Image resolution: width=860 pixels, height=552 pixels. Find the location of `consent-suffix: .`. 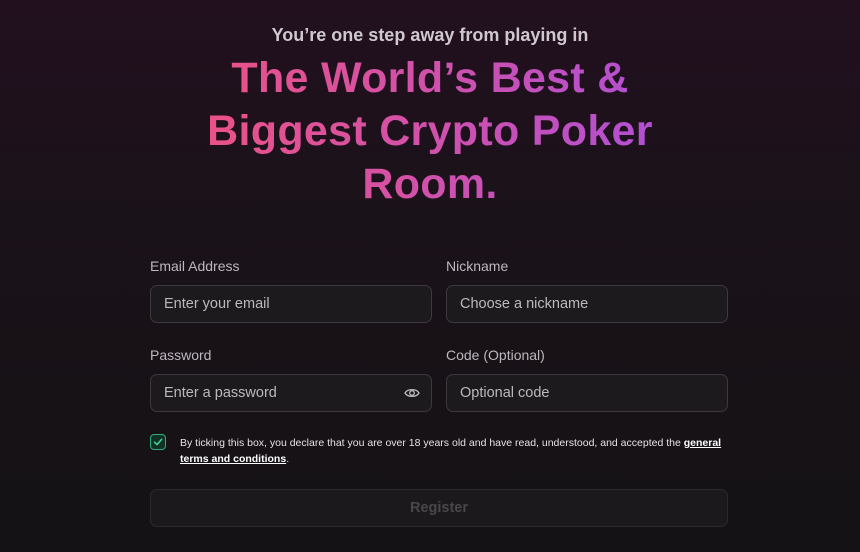

consent-suffix: . is located at coordinates (288, 459).